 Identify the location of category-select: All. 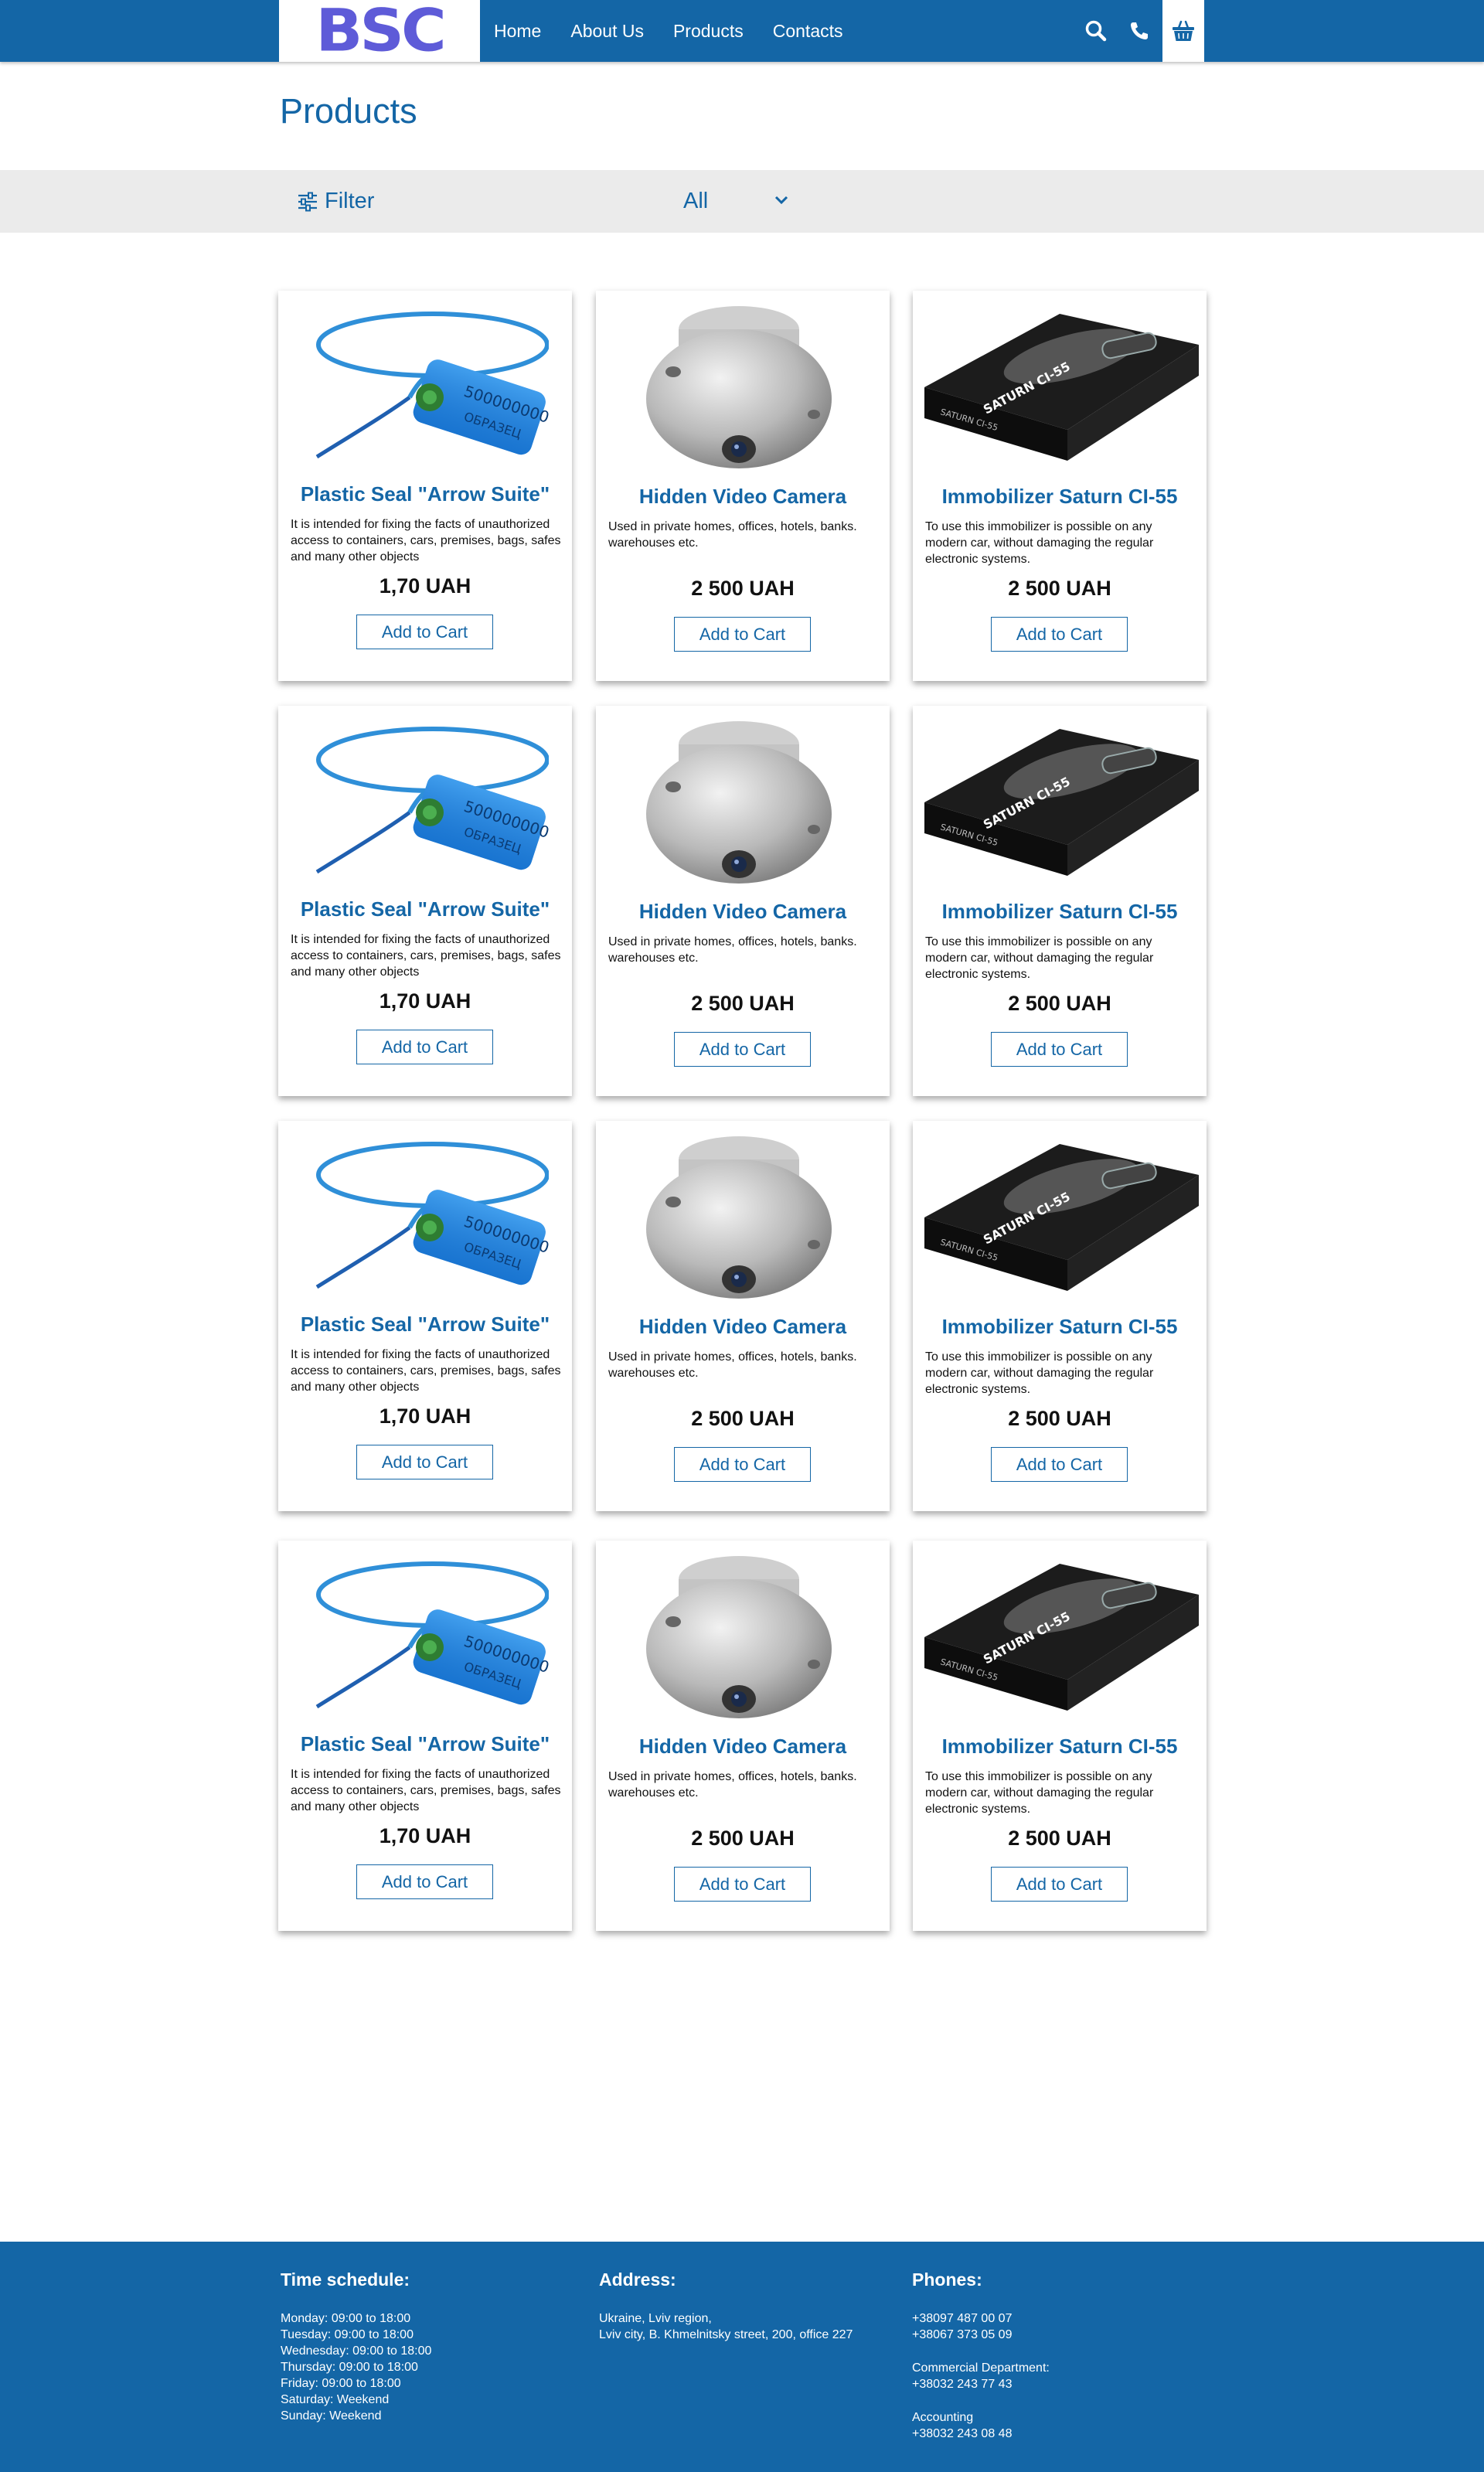
(741, 201).